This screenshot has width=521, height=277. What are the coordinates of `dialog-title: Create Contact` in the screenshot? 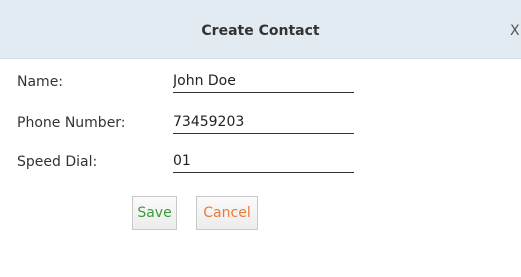 It's located at (260, 31).